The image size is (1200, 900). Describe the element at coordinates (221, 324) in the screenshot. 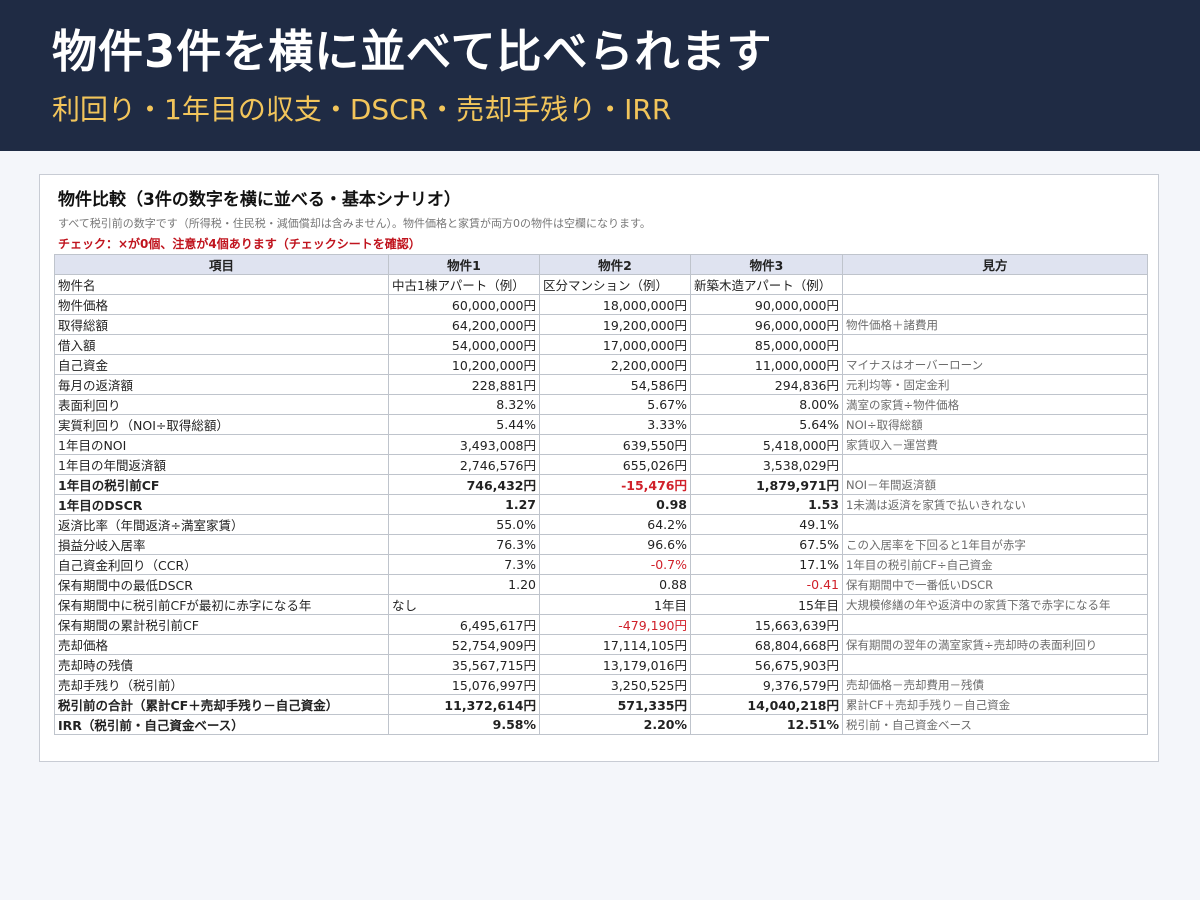

I see `row-label: 取得総額` at that location.